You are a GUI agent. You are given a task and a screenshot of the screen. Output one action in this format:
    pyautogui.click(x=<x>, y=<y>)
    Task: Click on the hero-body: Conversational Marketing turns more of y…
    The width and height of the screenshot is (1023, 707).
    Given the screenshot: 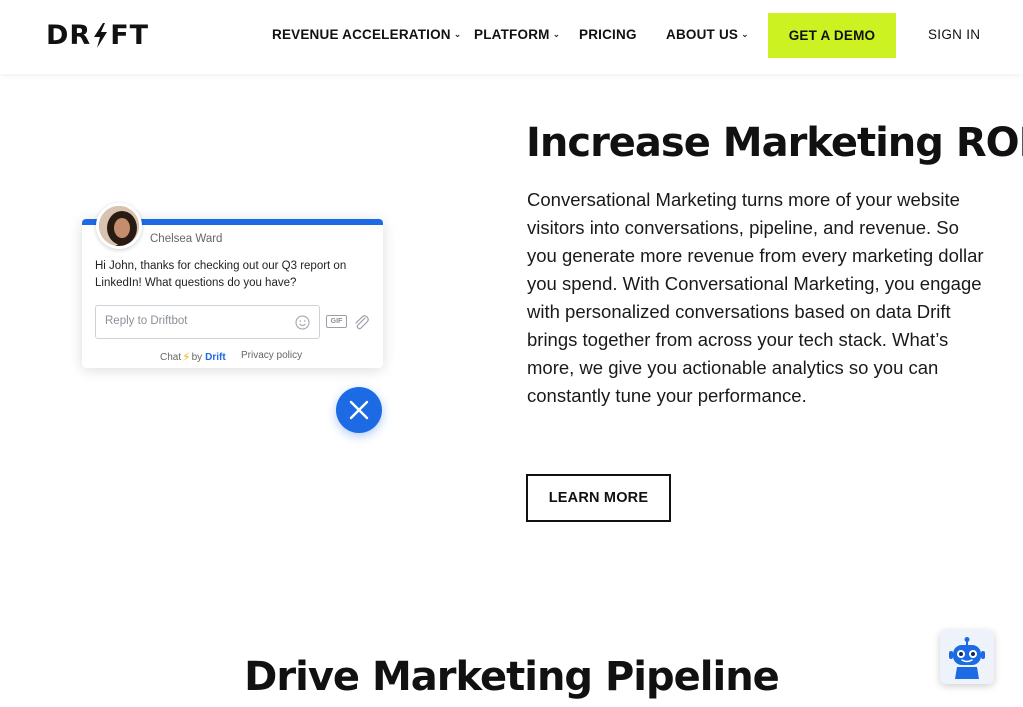 What is the action you would take?
    pyautogui.click(x=755, y=297)
    